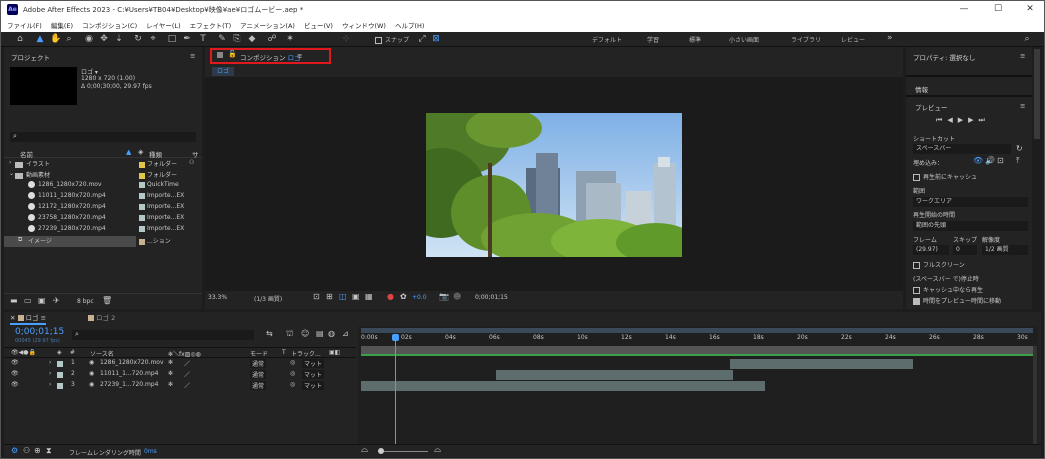 This screenshot has height=459, width=1045. What do you see at coordinates (916, 301) in the screenshot?
I see `move-time-checkbox` at bounding box center [916, 301].